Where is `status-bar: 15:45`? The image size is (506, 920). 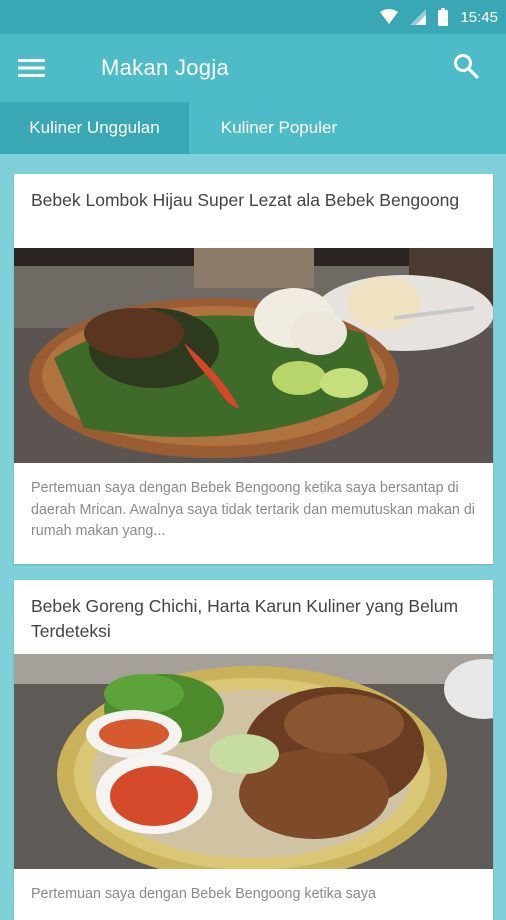 status-bar: 15:45 is located at coordinates (253, 17).